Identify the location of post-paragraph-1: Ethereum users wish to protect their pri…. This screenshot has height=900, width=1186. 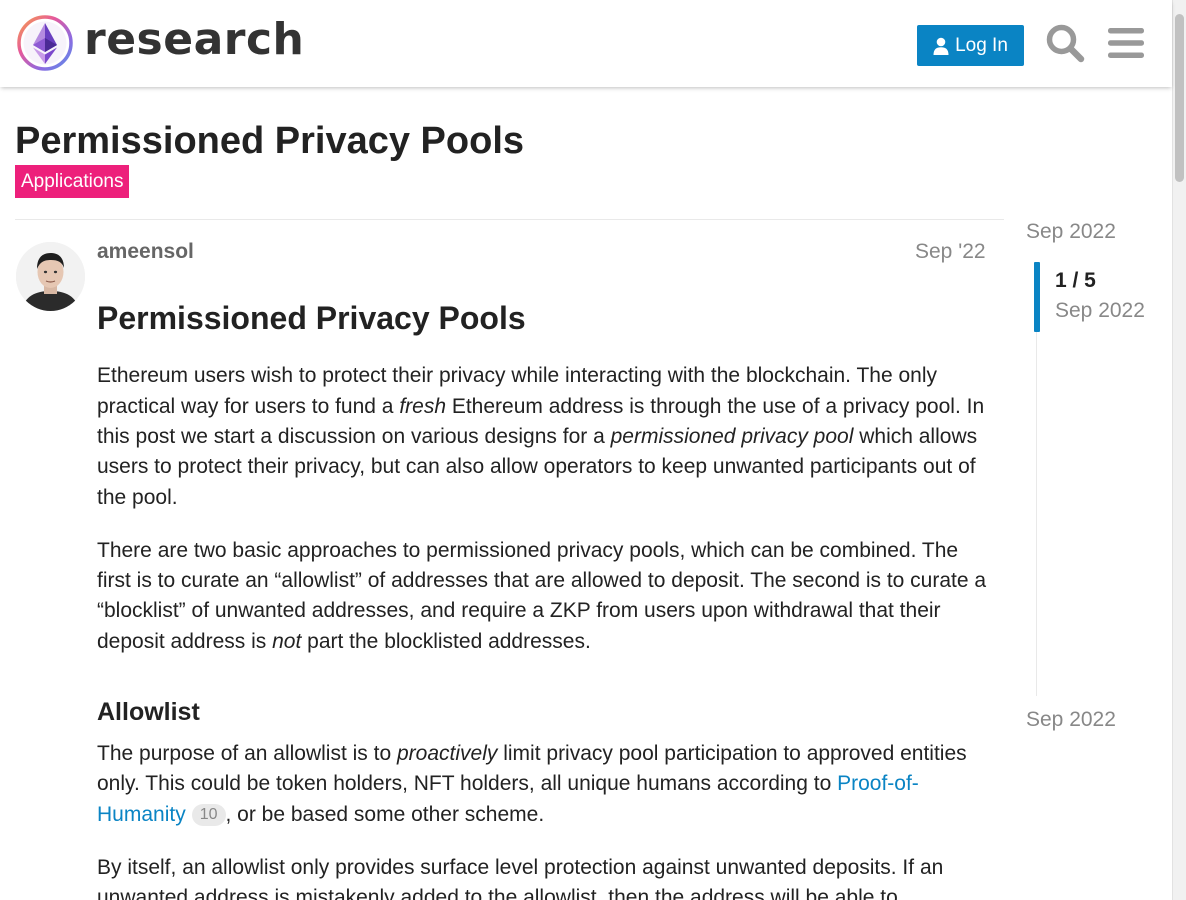
(541, 436).